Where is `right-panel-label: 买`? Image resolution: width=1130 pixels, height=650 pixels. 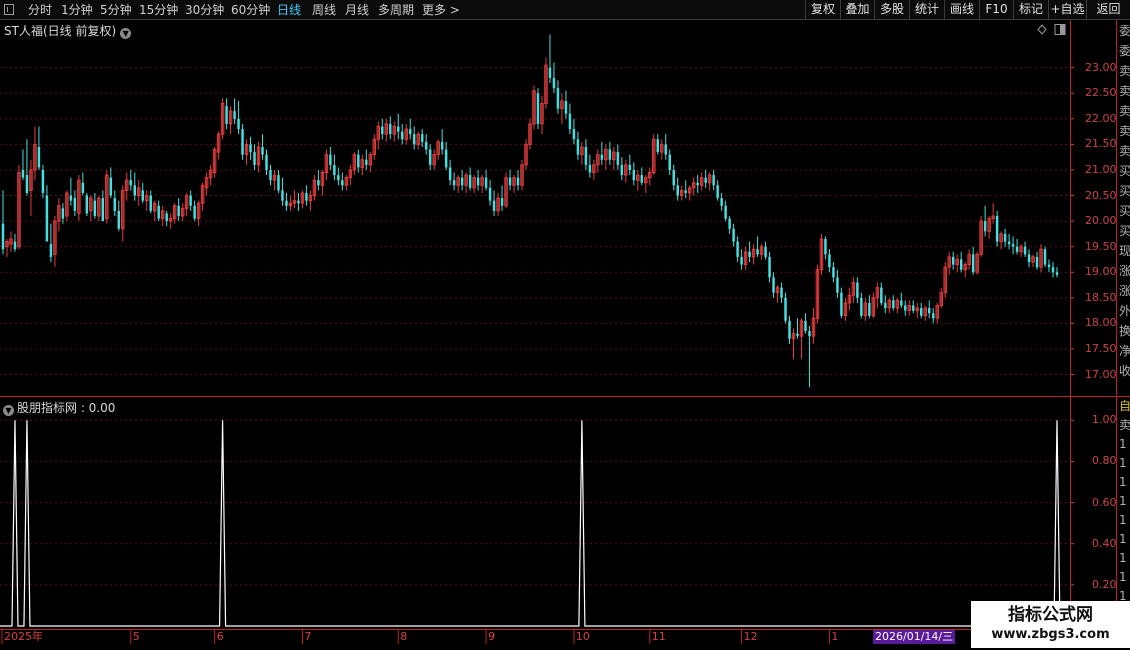 right-panel-label: 买 is located at coordinates (1124, 171).